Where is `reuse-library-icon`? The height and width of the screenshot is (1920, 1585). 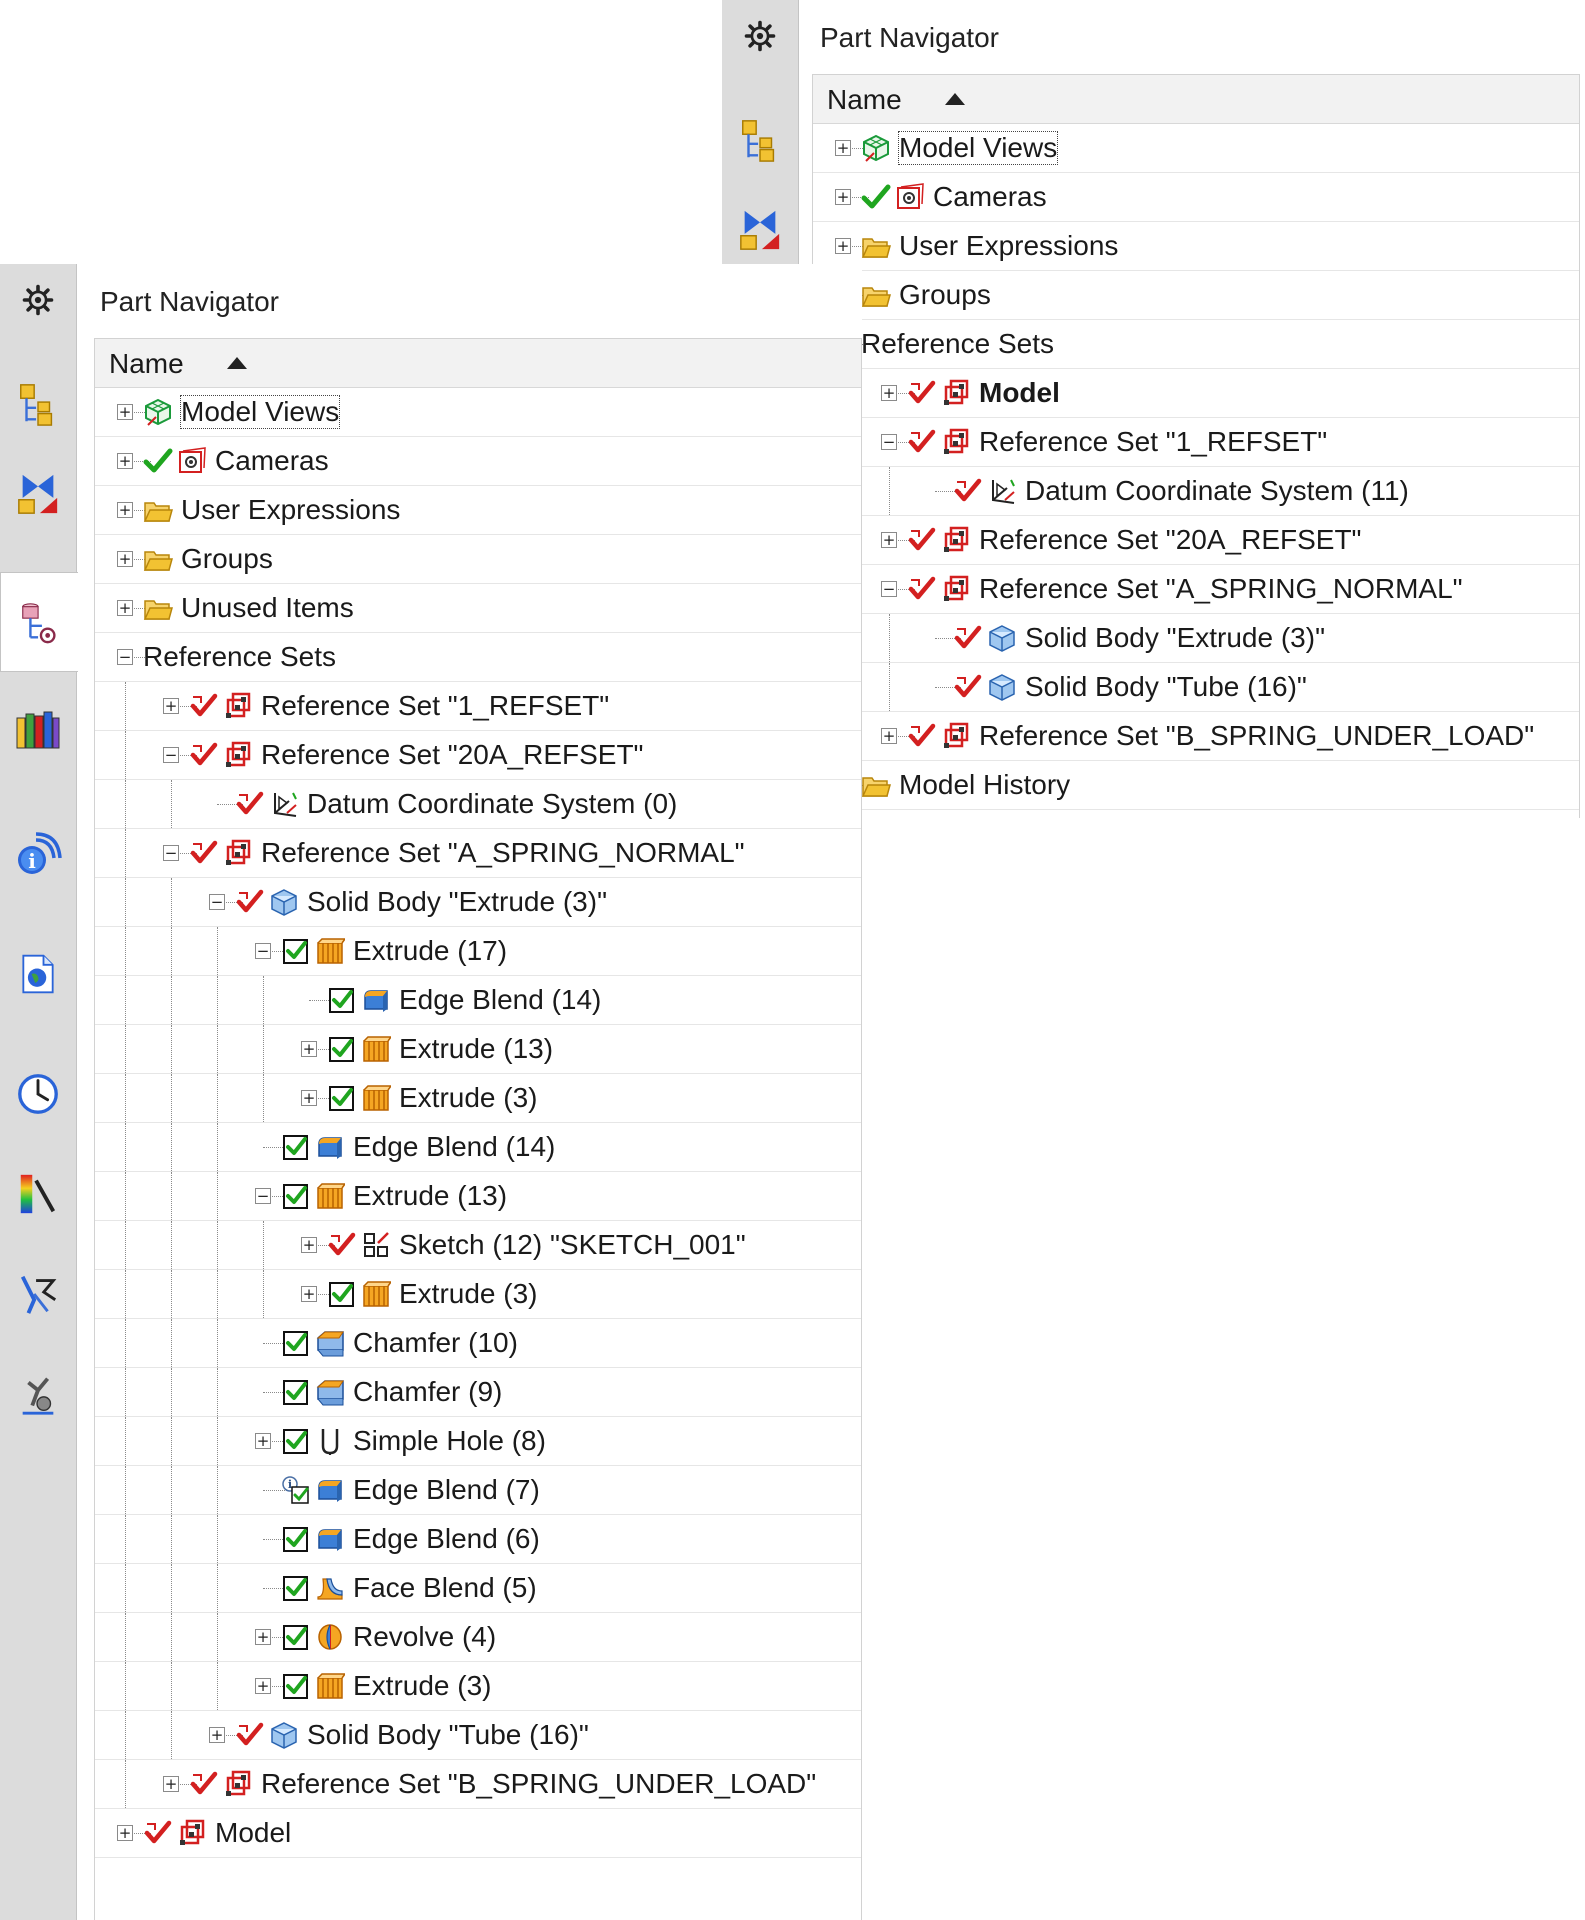
reuse-library-icon is located at coordinates (38, 730).